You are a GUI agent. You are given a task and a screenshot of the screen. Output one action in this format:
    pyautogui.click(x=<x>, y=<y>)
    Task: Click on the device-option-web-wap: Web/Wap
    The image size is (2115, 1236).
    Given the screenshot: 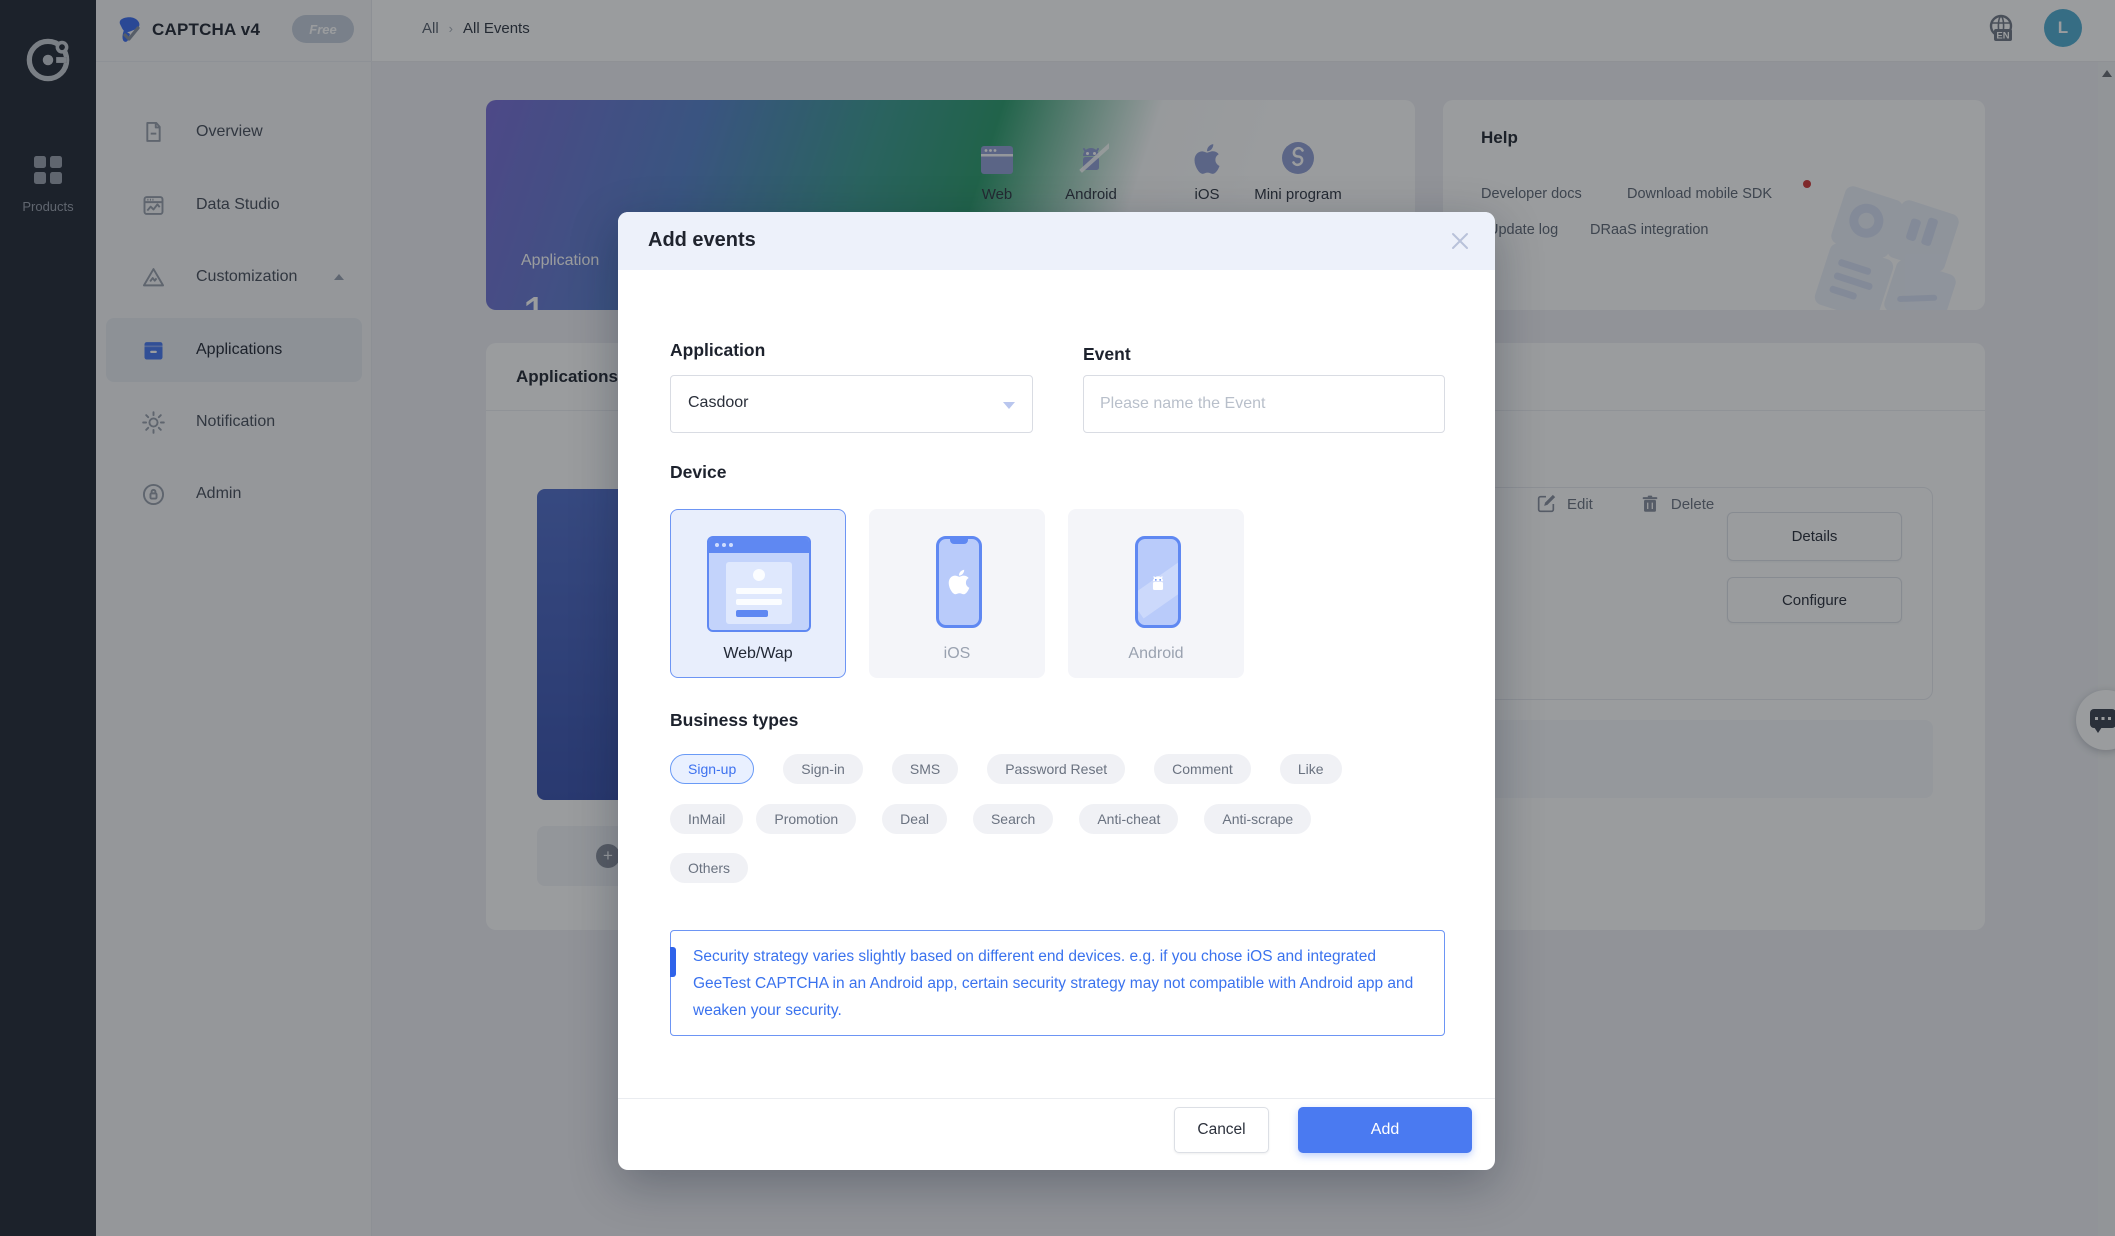 What is the action you would take?
    pyautogui.click(x=758, y=593)
    